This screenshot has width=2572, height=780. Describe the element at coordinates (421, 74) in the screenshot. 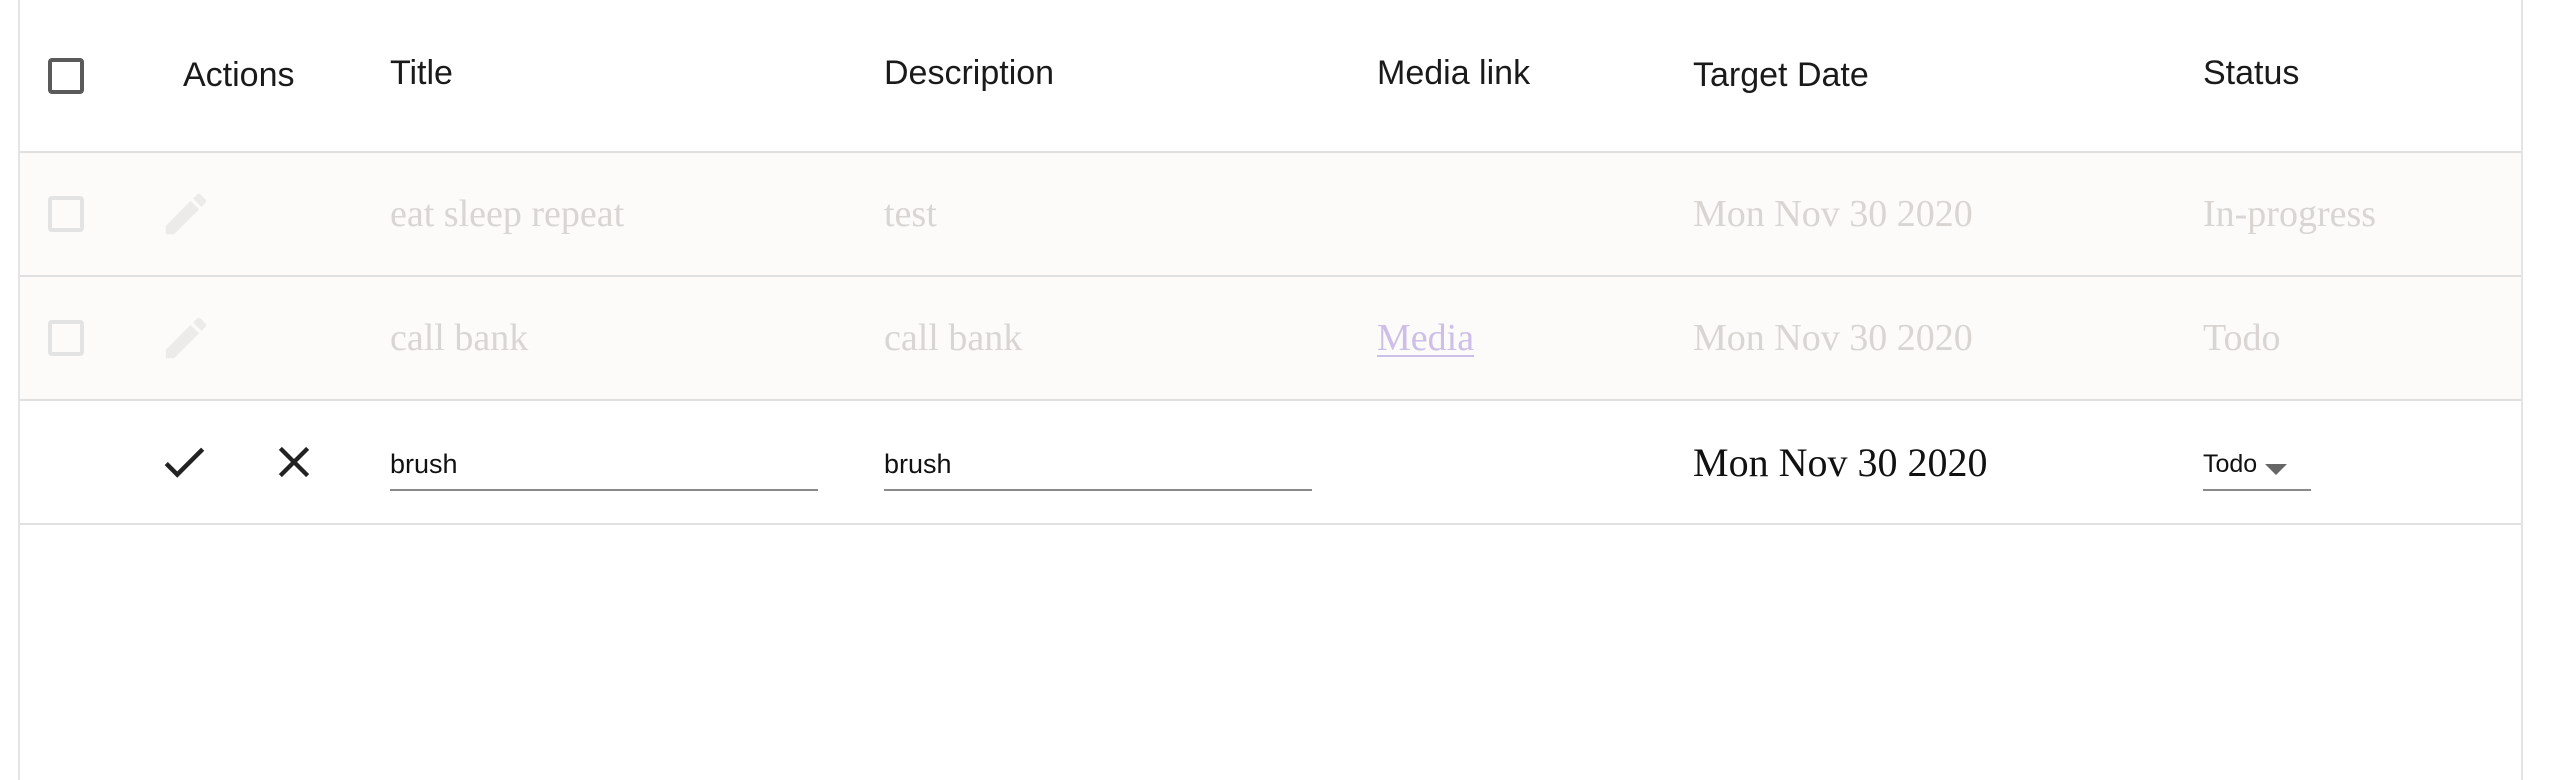

I see `header-title: Title` at that location.